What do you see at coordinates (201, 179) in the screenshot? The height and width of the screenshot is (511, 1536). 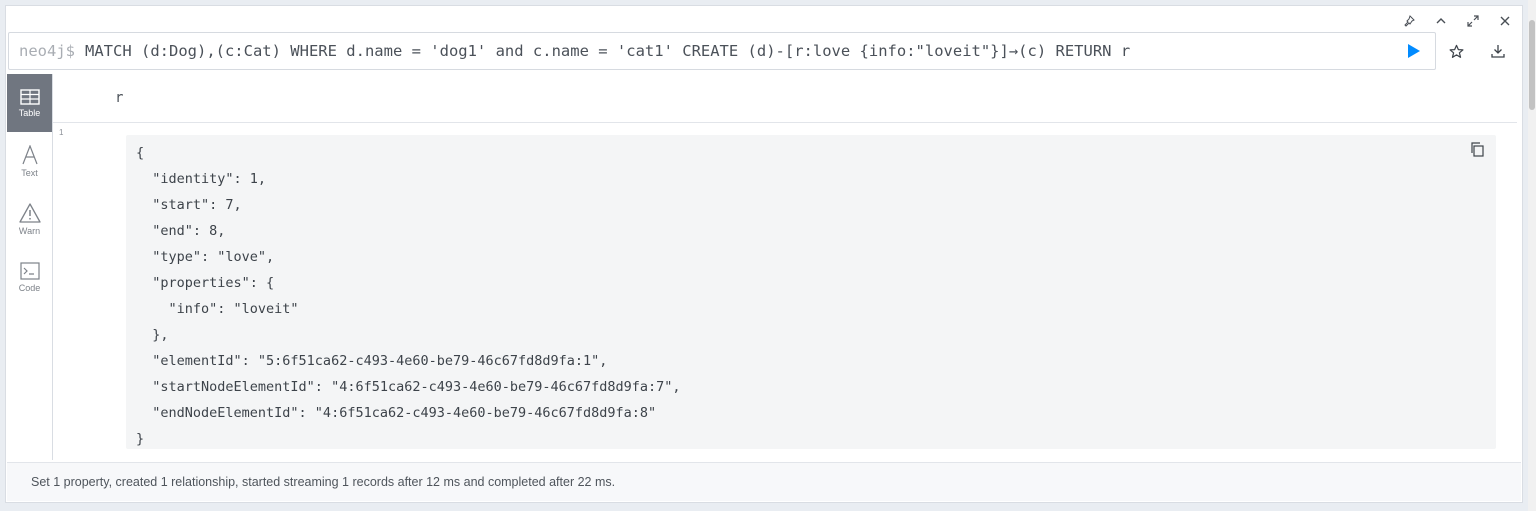 I see `json-line: "identity": 1,` at bounding box center [201, 179].